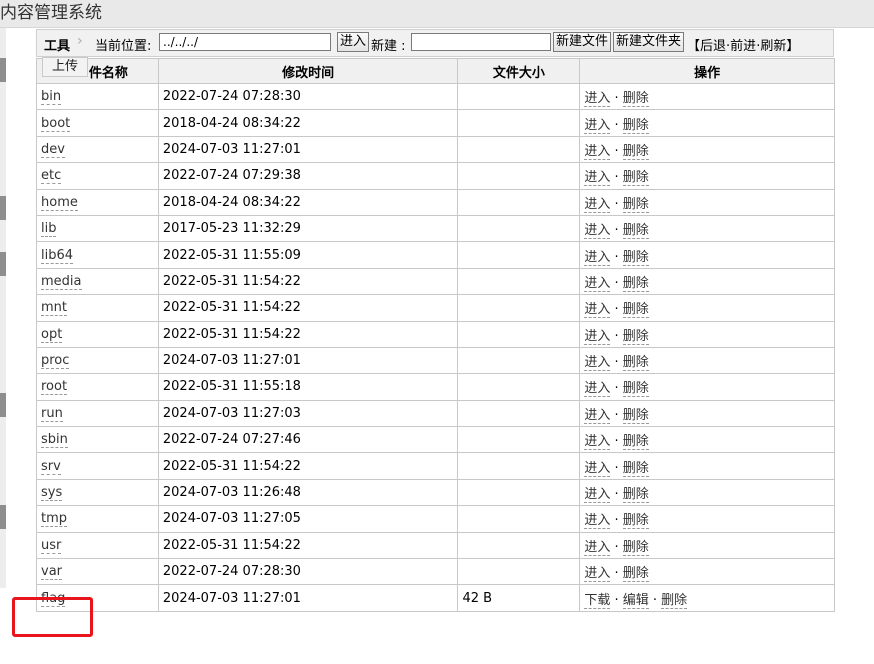 The height and width of the screenshot is (664, 874). What do you see at coordinates (52, 413) in the screenshot?
I see `file-name-link: run` at bounding box center [52, 413].